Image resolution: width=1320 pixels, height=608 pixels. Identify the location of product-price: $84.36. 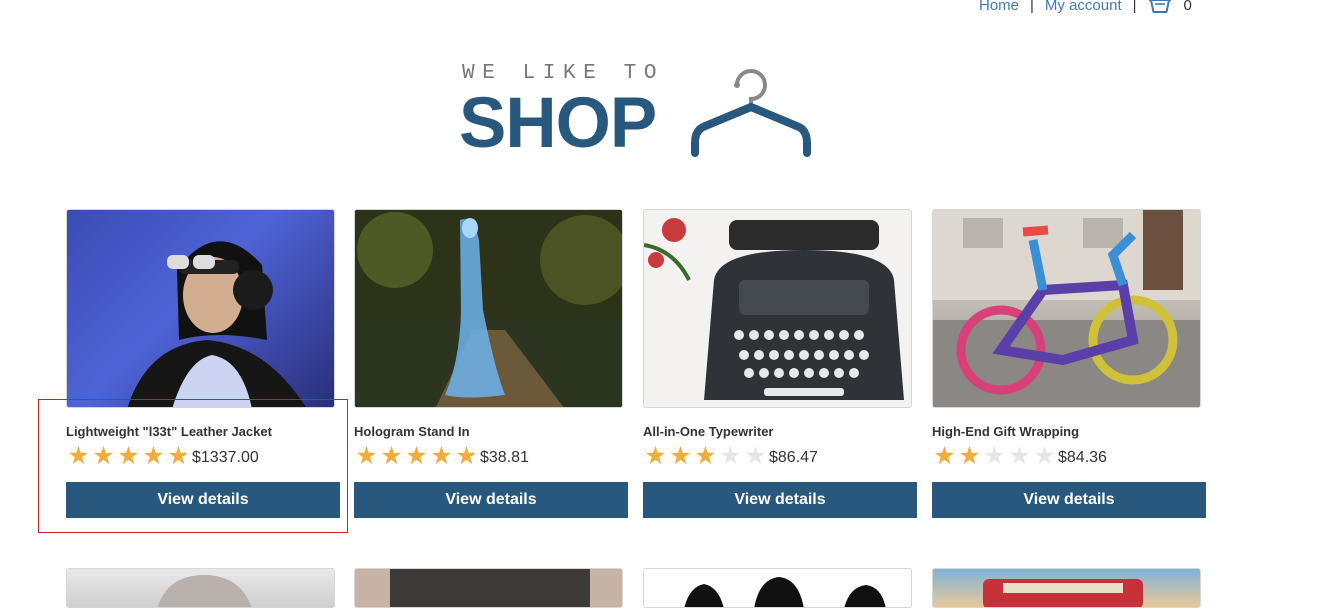
(1082, 457).